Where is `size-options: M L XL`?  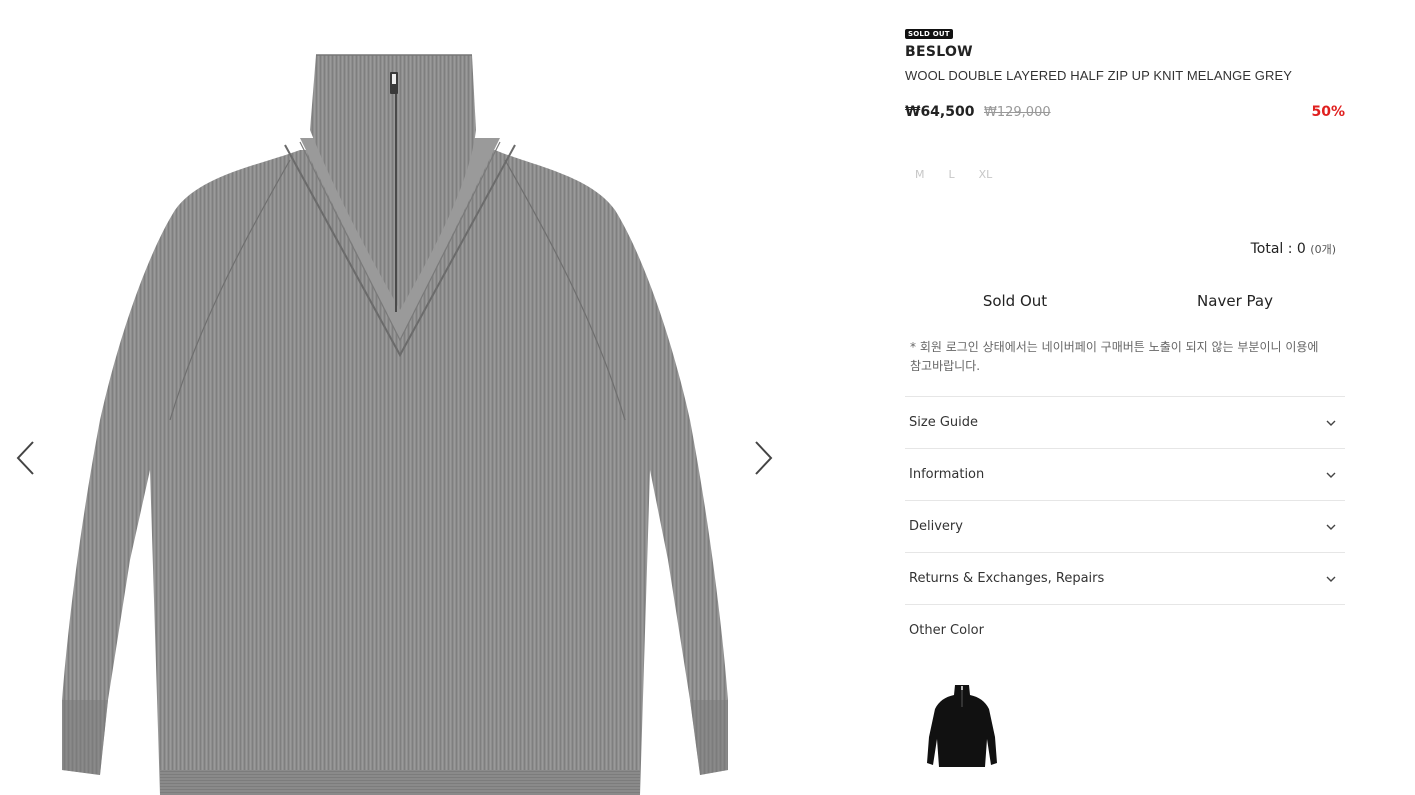
size-options: M L XL is located at coordinates (955, 176).